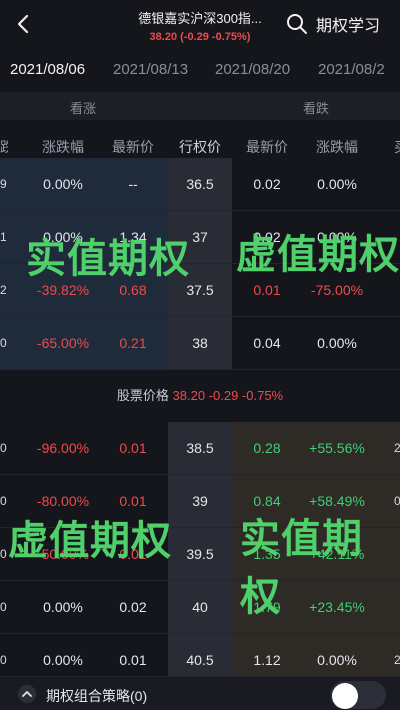 This screenshot has width=400, height=710. What do you see at coordinates (63, 448) in the screenshot?
I see `call-change-pct: -96.00%` at bounding box center [63, 448].